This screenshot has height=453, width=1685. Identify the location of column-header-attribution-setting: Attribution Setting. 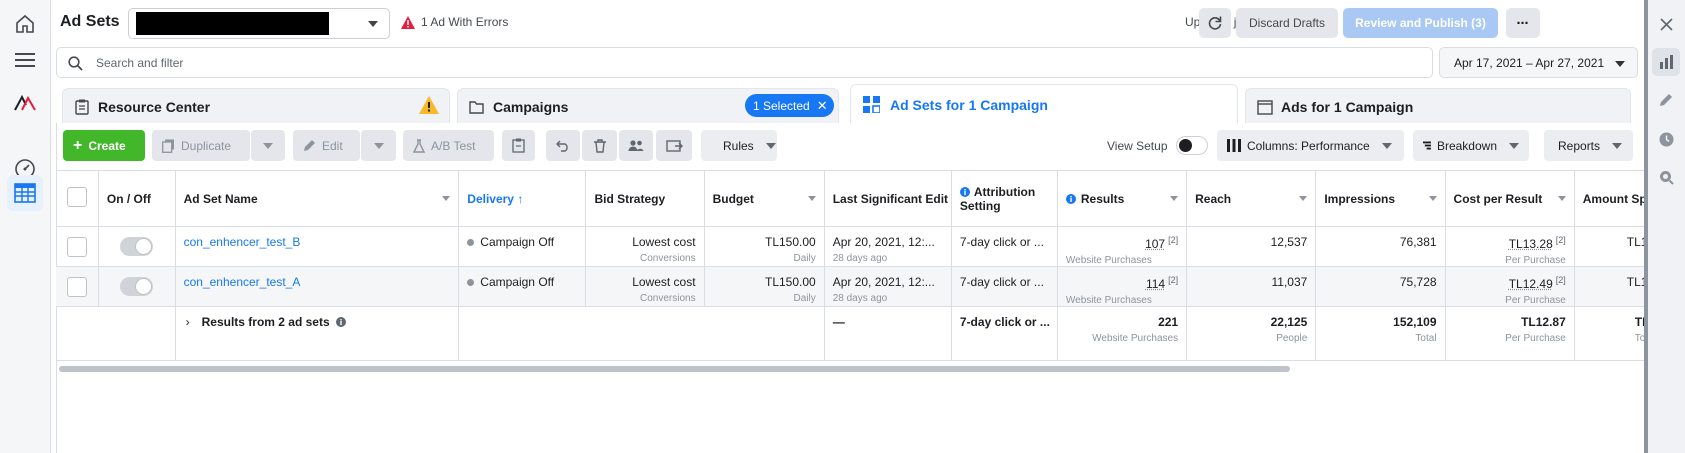
(1004, 198).